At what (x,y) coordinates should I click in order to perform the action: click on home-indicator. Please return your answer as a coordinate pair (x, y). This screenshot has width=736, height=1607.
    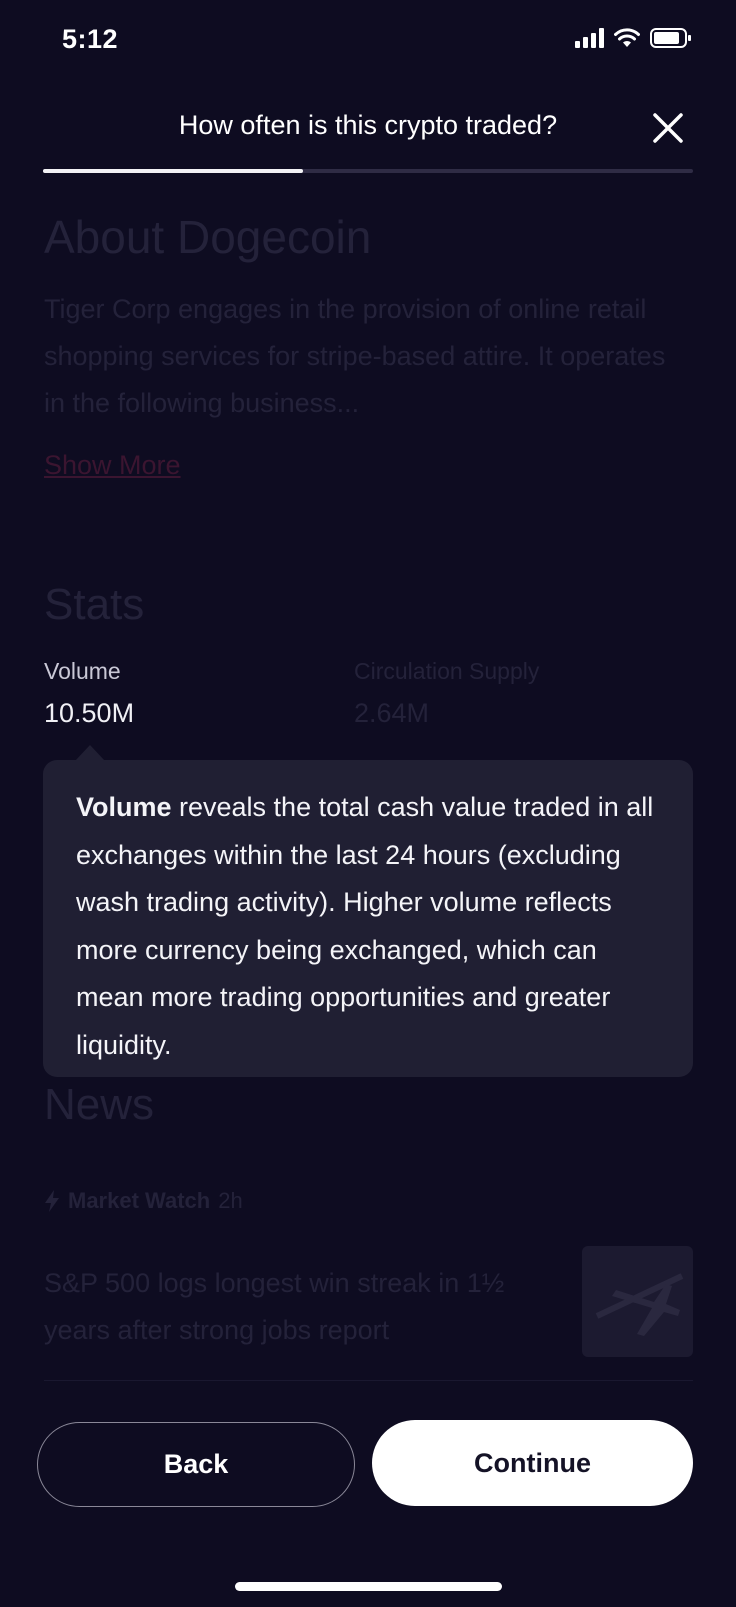
    Looking at the image, I should click on (368, 1586).